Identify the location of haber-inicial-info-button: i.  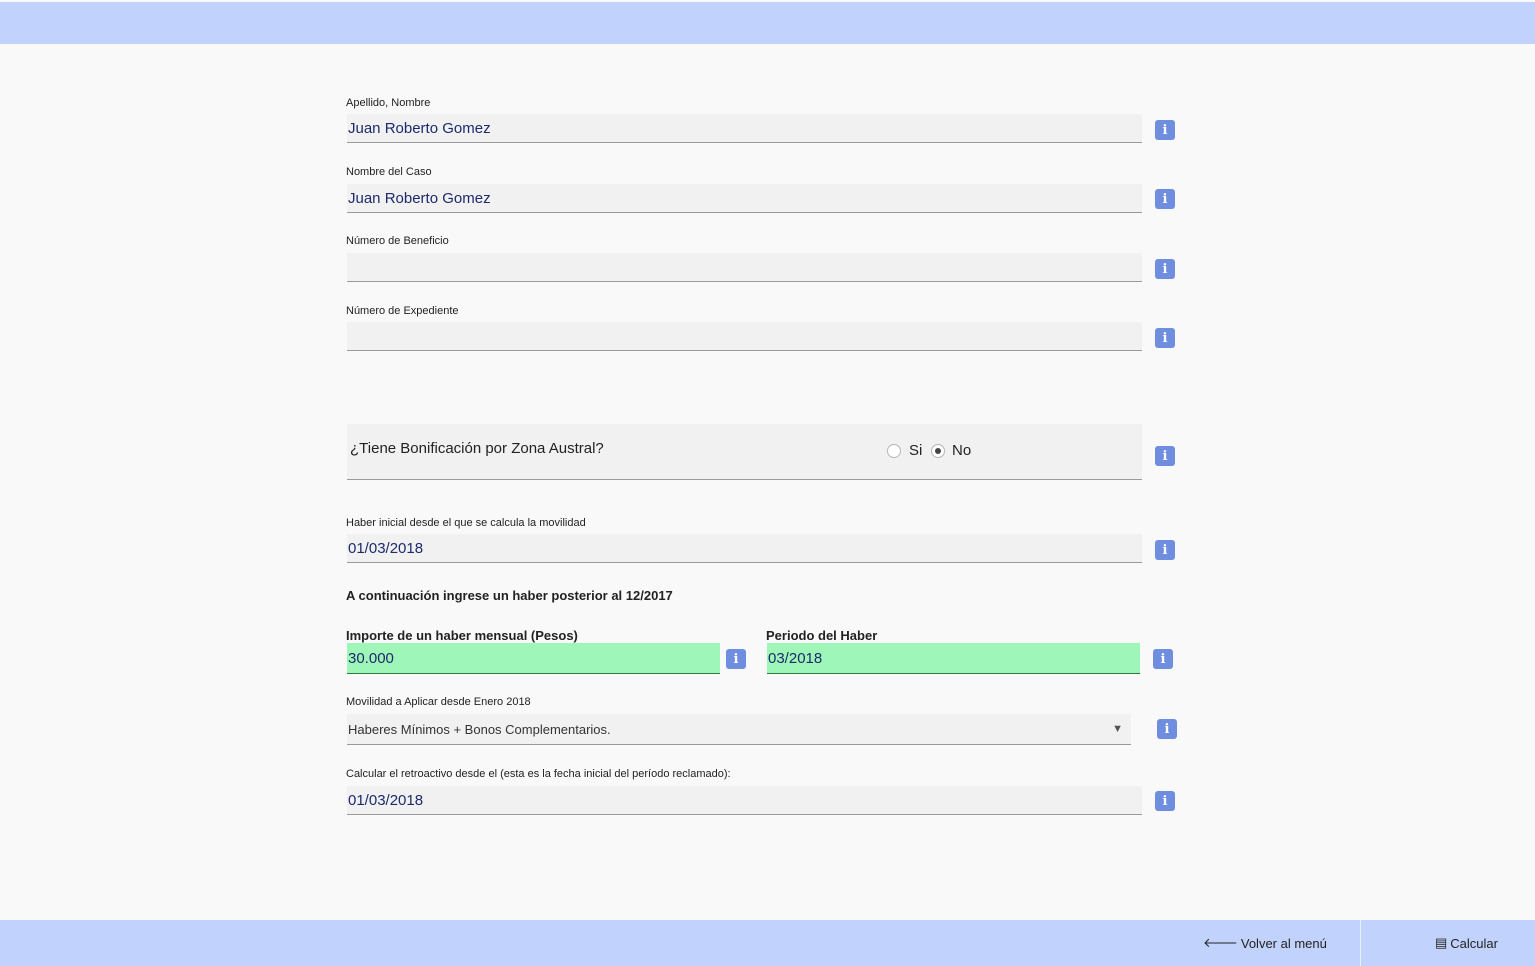
(1165, 550).